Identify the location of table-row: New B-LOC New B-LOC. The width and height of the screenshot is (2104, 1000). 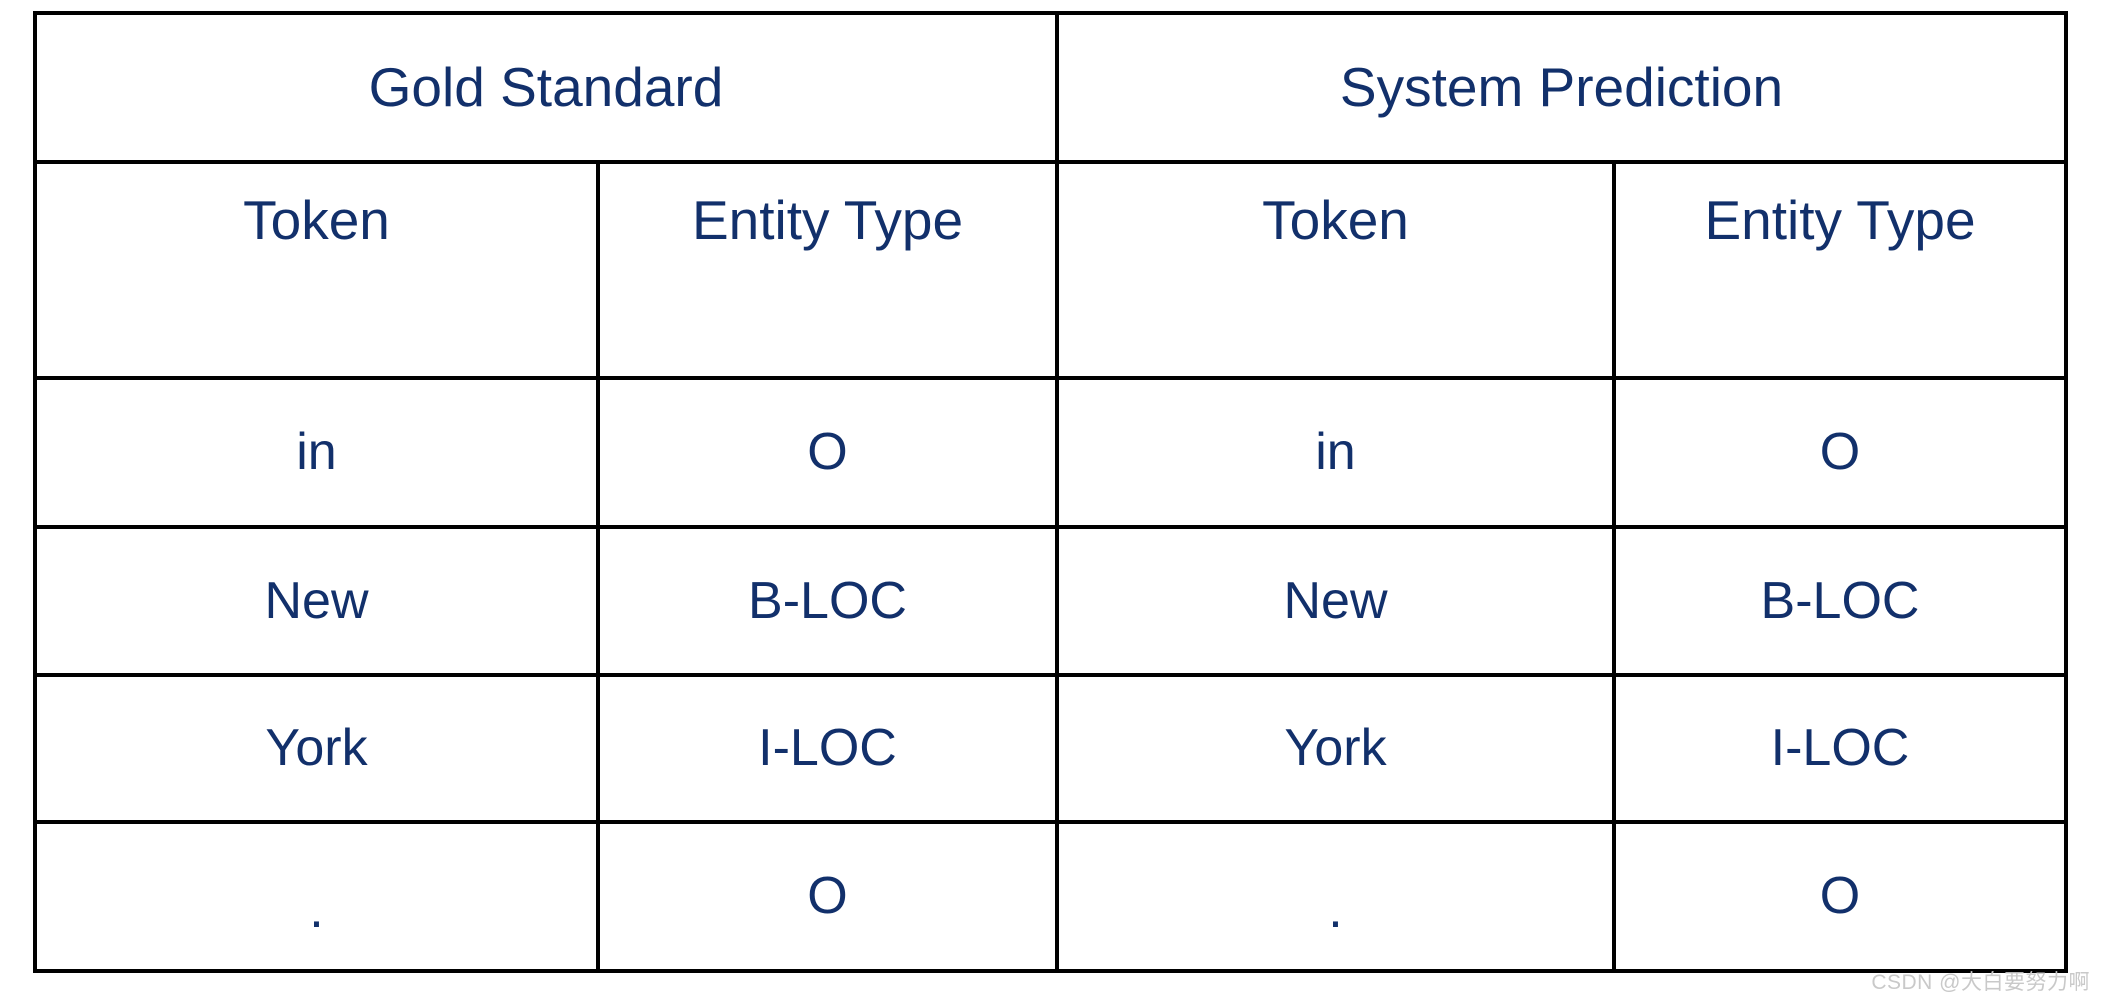
(1051, 601).